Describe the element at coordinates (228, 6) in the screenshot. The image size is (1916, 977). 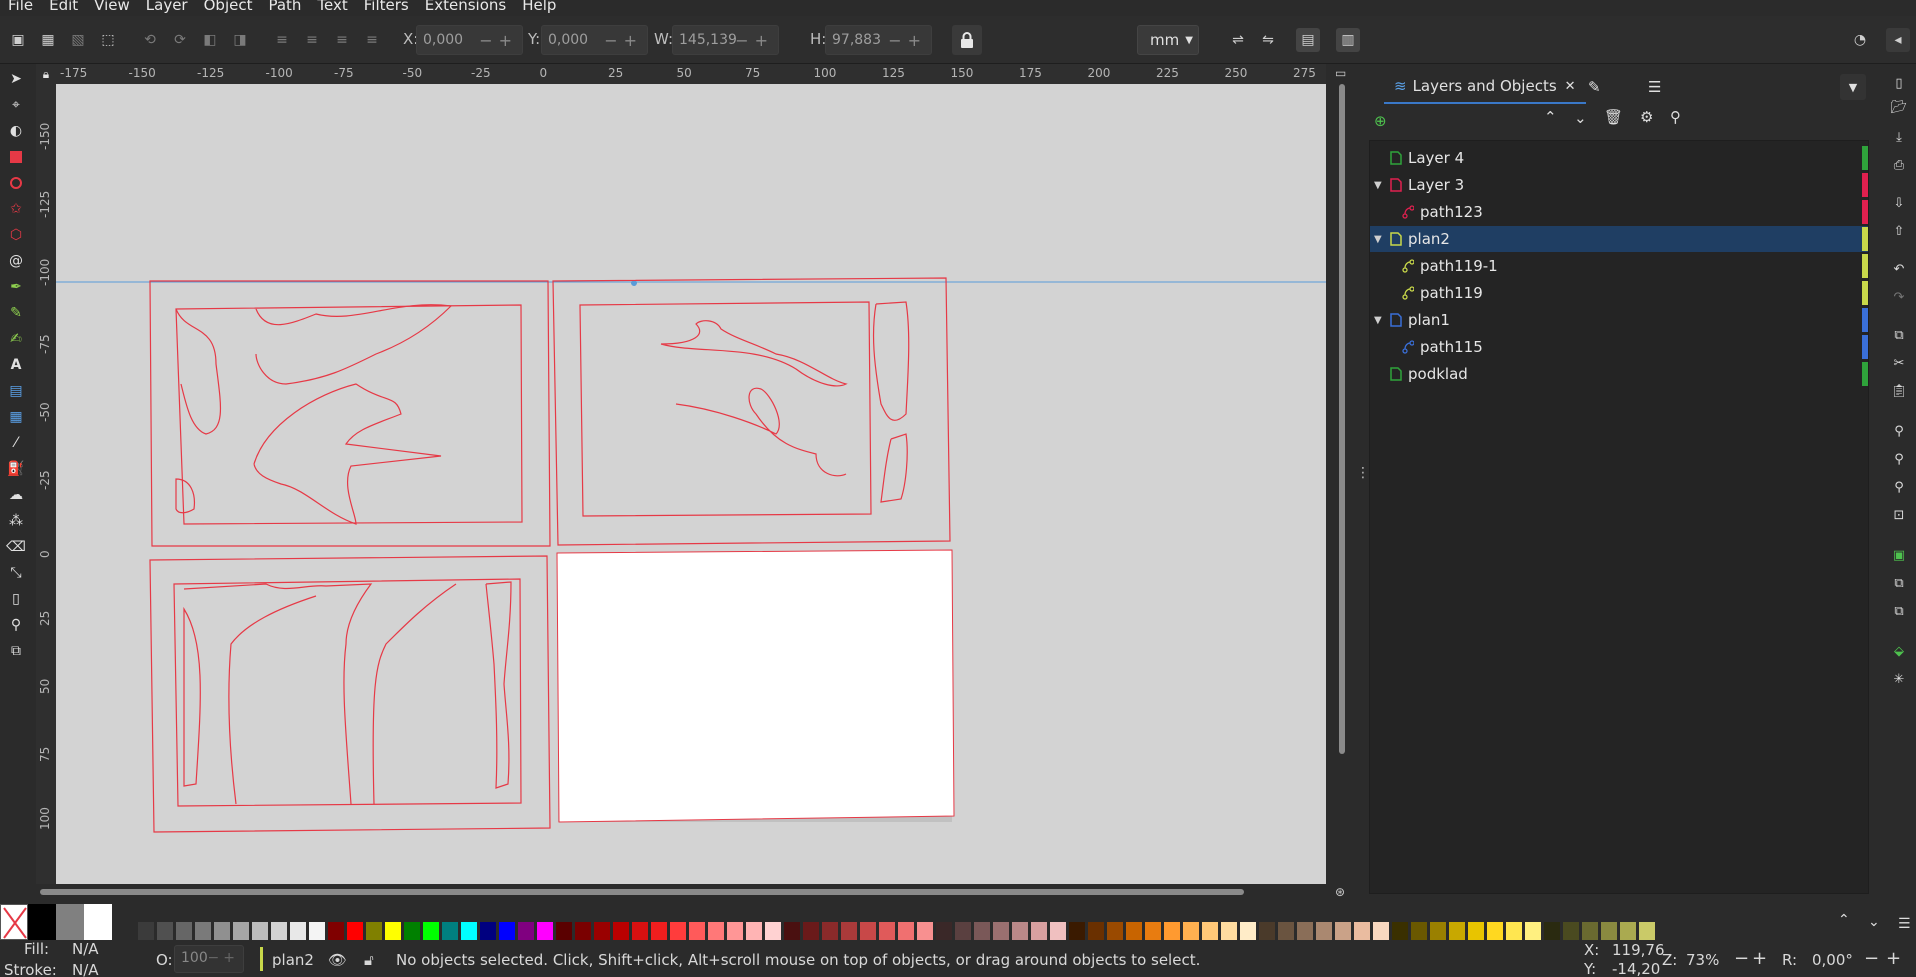
I see `menu-item-object: Object` at that location.